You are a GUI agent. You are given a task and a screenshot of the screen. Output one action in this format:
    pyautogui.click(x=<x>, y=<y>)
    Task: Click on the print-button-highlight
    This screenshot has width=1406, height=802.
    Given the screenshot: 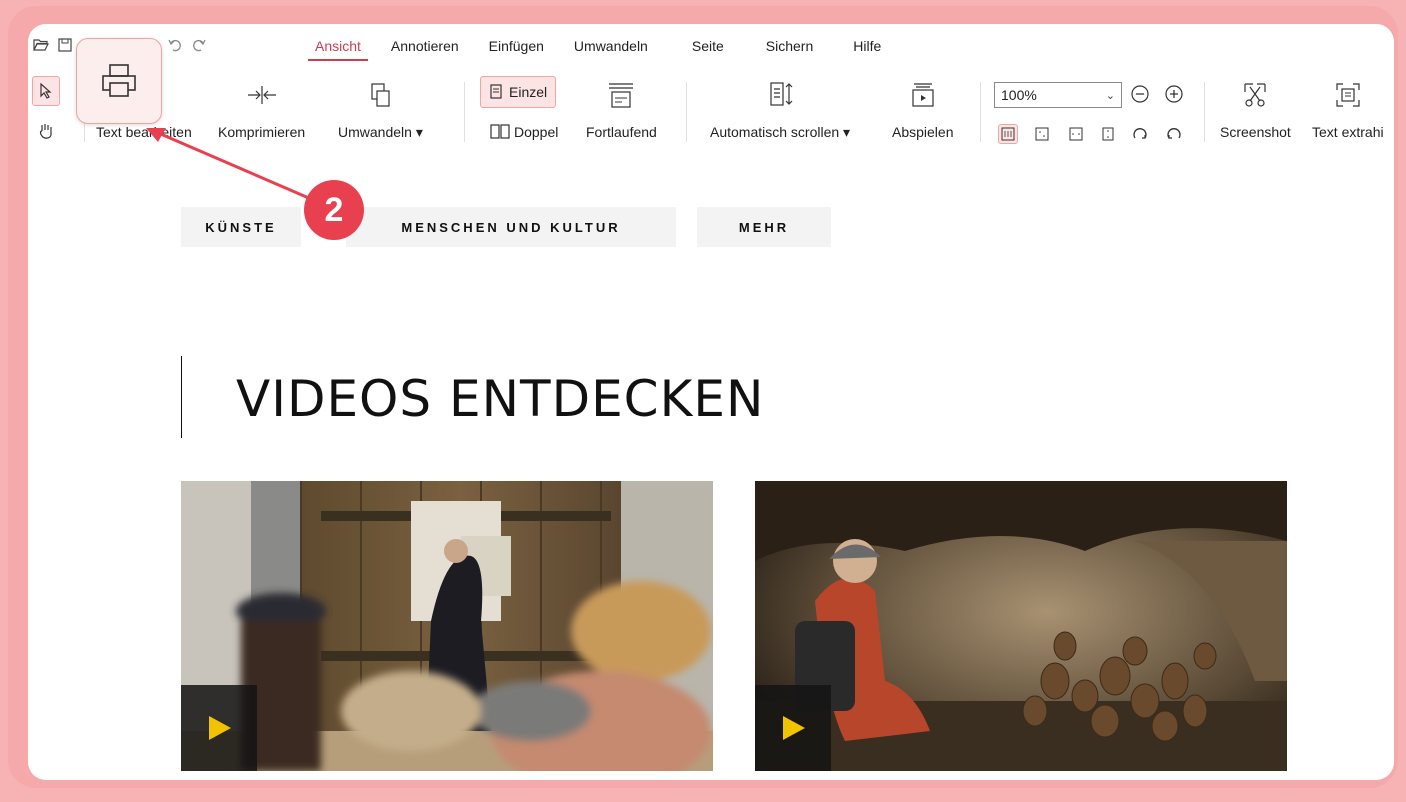 What is the action you would take?
    pyautogui.click(x=119, y=81)
    